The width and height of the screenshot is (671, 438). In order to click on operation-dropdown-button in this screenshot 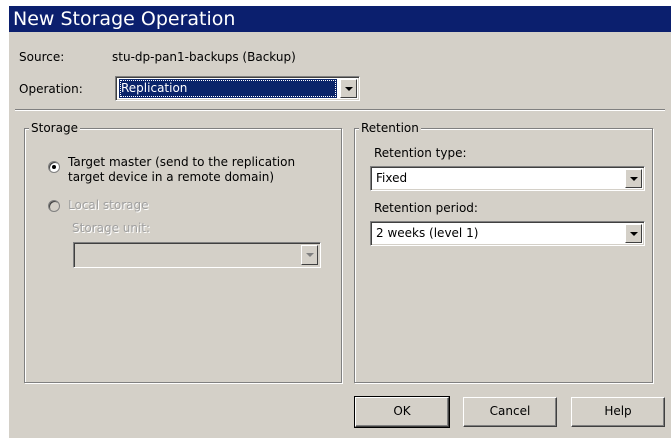, I will do `click(348, 88)`.